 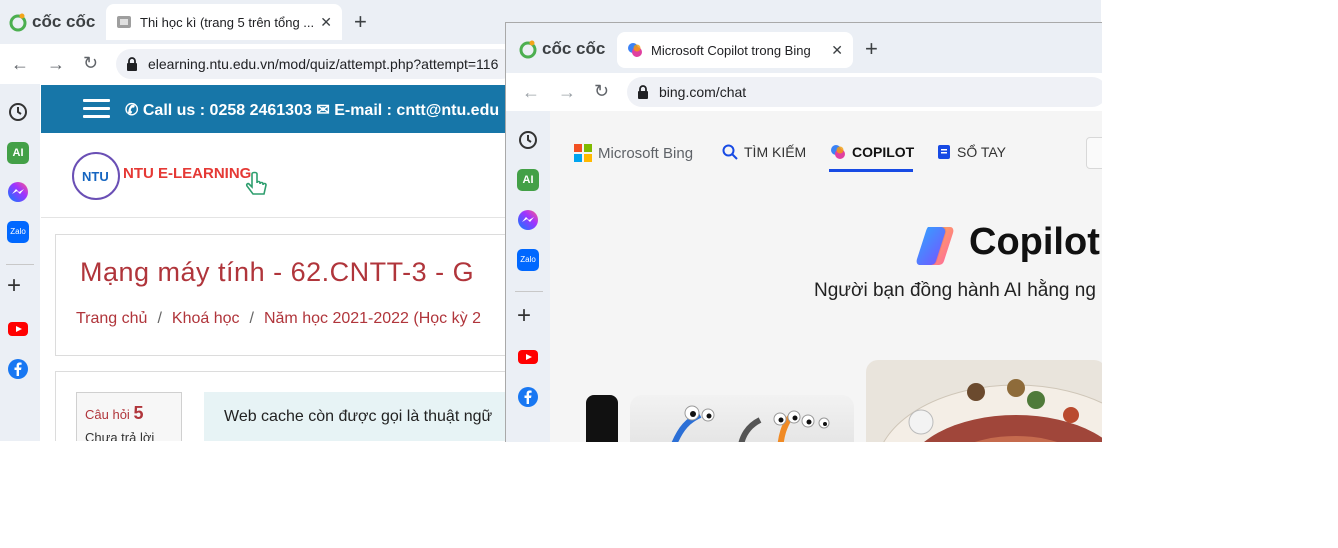 I want to click on site-logo-text: NTU E-LEARNING, so click(x=187, y=173).